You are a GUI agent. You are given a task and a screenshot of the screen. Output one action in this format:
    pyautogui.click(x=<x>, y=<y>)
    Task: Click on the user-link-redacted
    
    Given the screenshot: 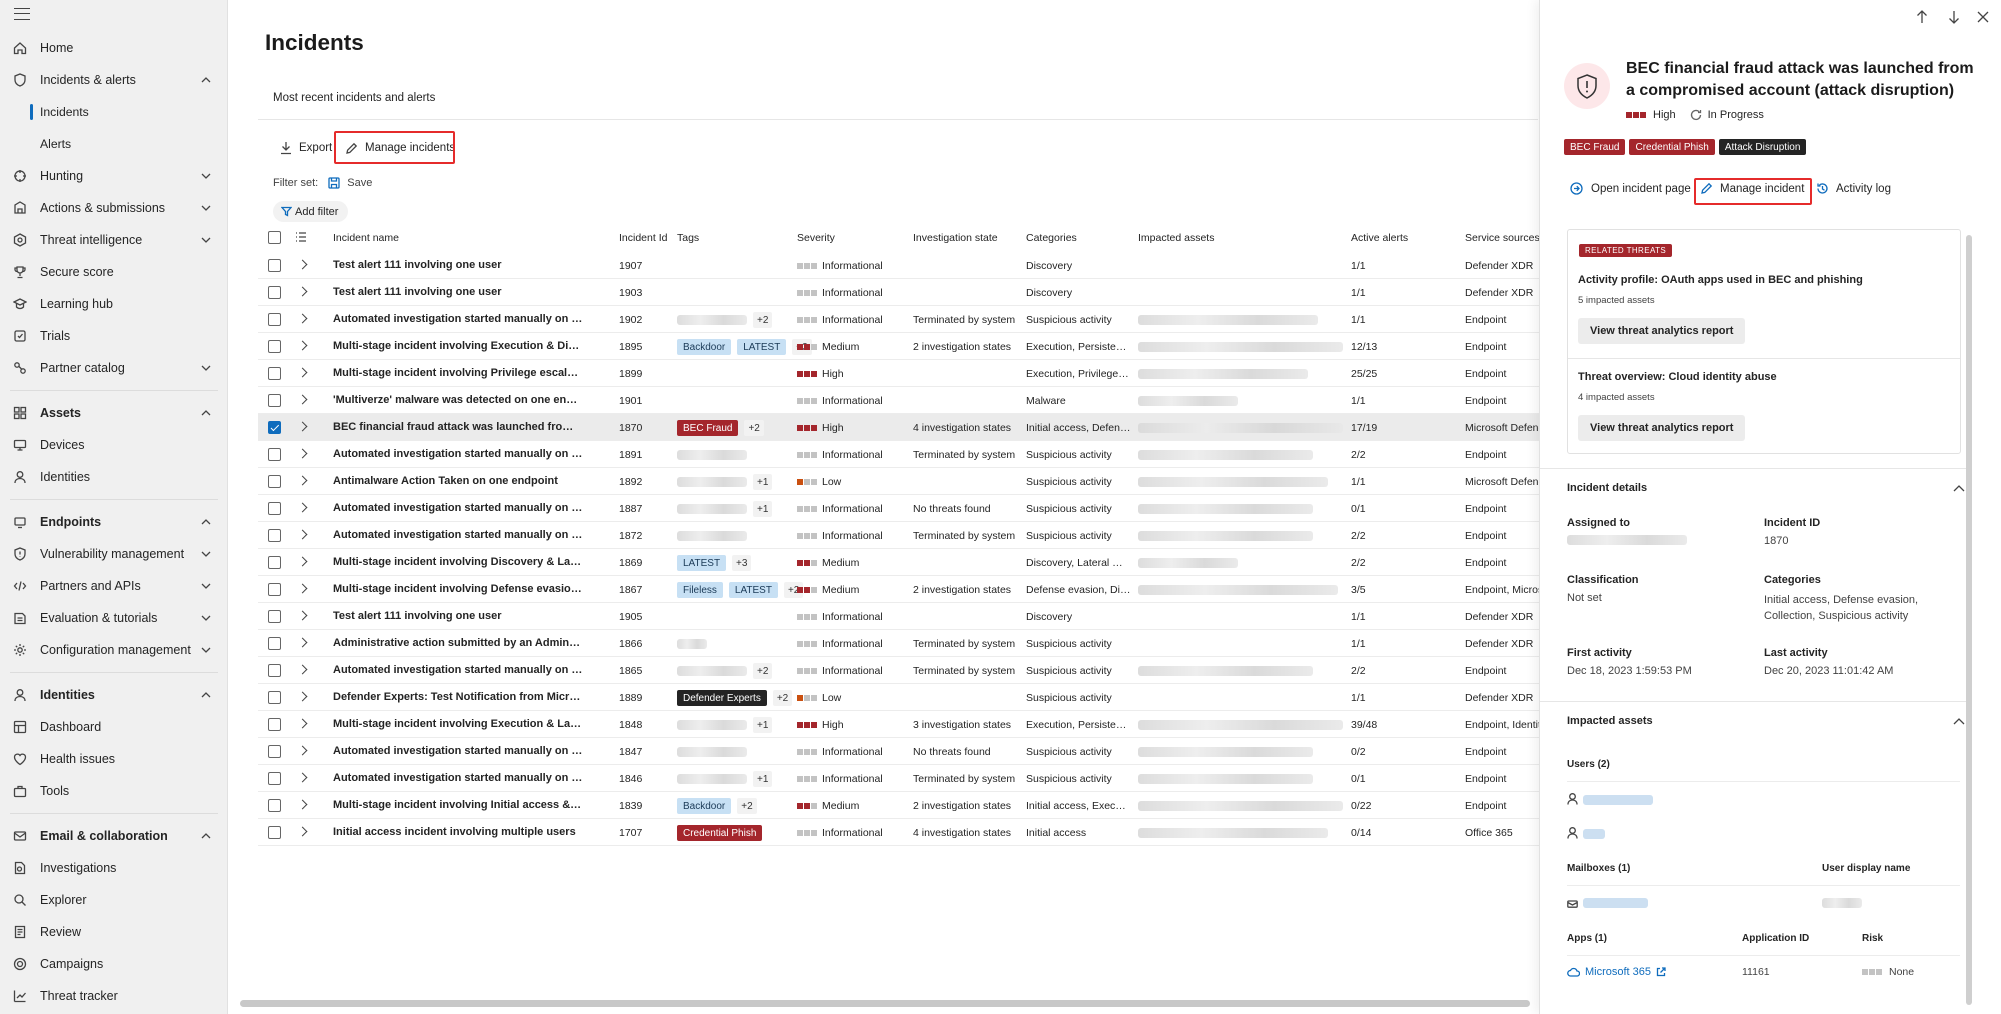 What is the action you would take?
    pyautogui.click(x=1594, y=834)
    